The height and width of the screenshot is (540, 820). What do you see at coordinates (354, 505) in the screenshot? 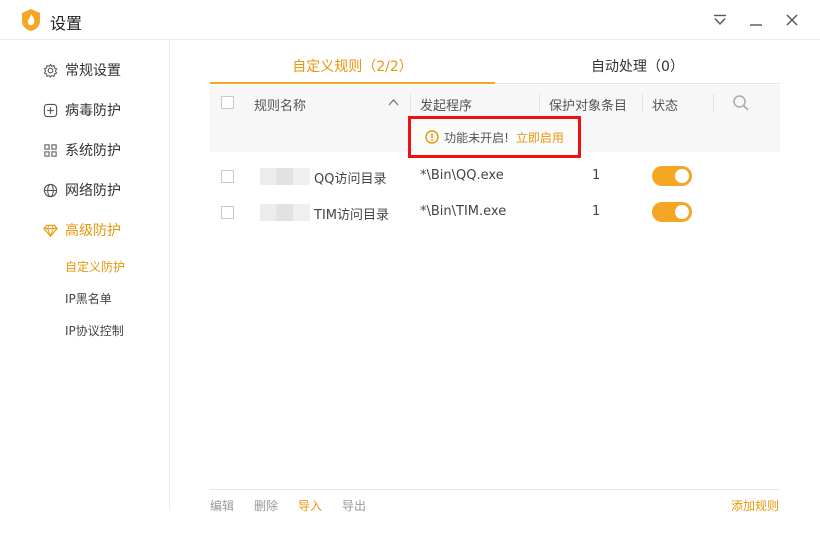
I see `export-button: 导出` at bounding box center [354, 505].